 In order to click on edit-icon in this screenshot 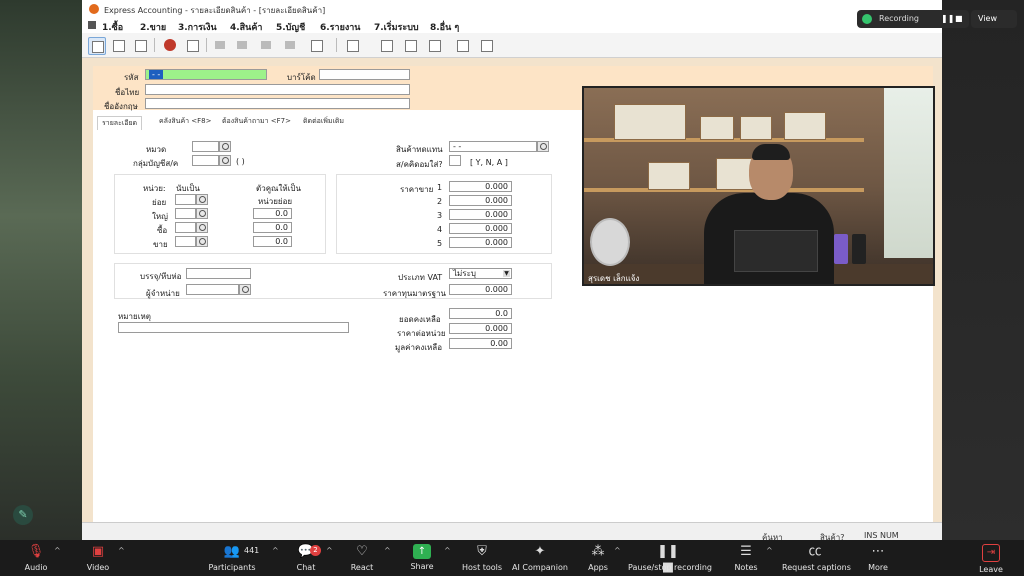, I will do `click(118, 45)`.